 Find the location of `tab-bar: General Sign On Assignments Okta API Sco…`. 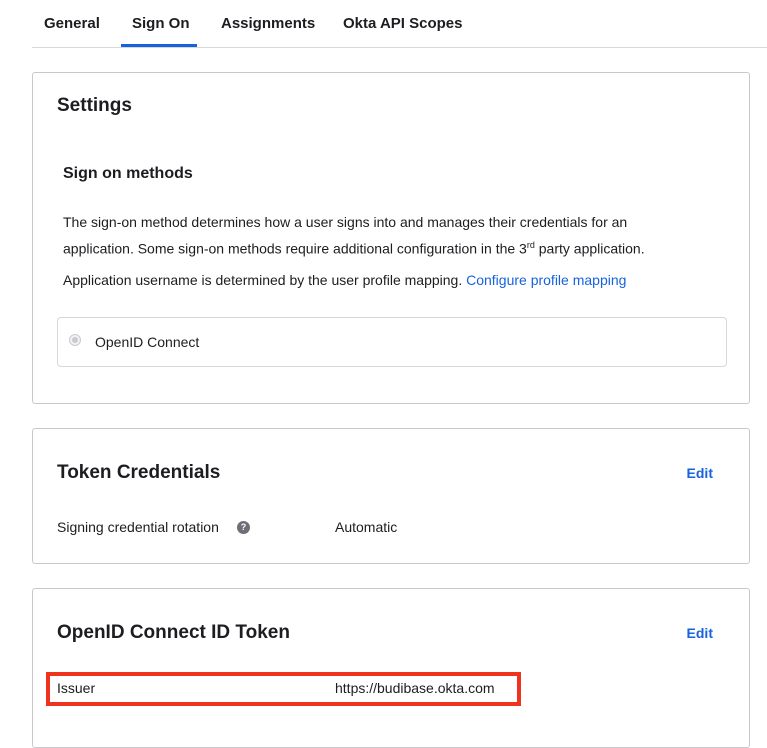

tab-bar: General Sign On Assignments Okta API Sco… is located at coordinates (383, 24).